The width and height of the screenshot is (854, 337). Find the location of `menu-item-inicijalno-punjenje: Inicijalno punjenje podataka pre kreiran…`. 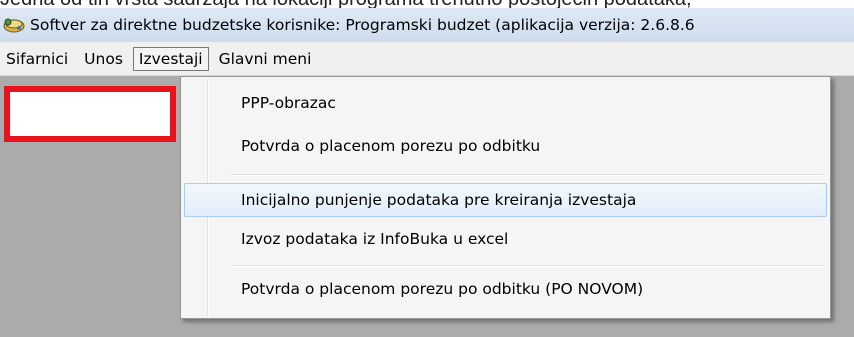

menu-item-inicijalno-punjenje: Inicijalno punjenje podataka pre kreiran… is located at coordinates (505, 200).